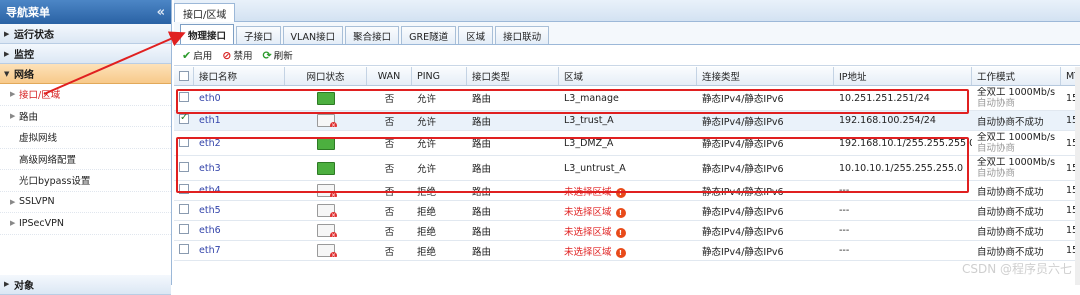  What do you see at coordinates (37, 202) in the screenshot?
I see `sidebar-item-label: SSLVPN` at bounding box center [37, 202].